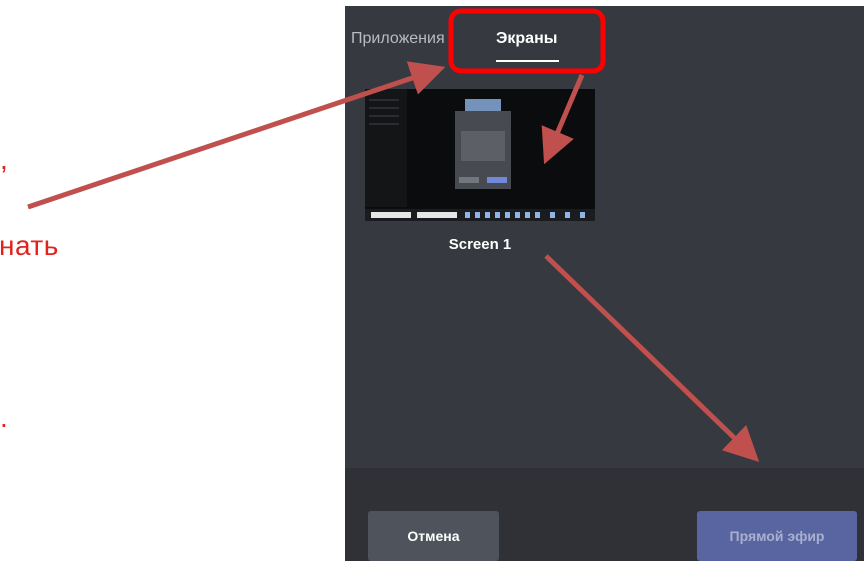 The width and height of the screenshot is (864, 561). I want to click on highlight-box, so click(527, 41).